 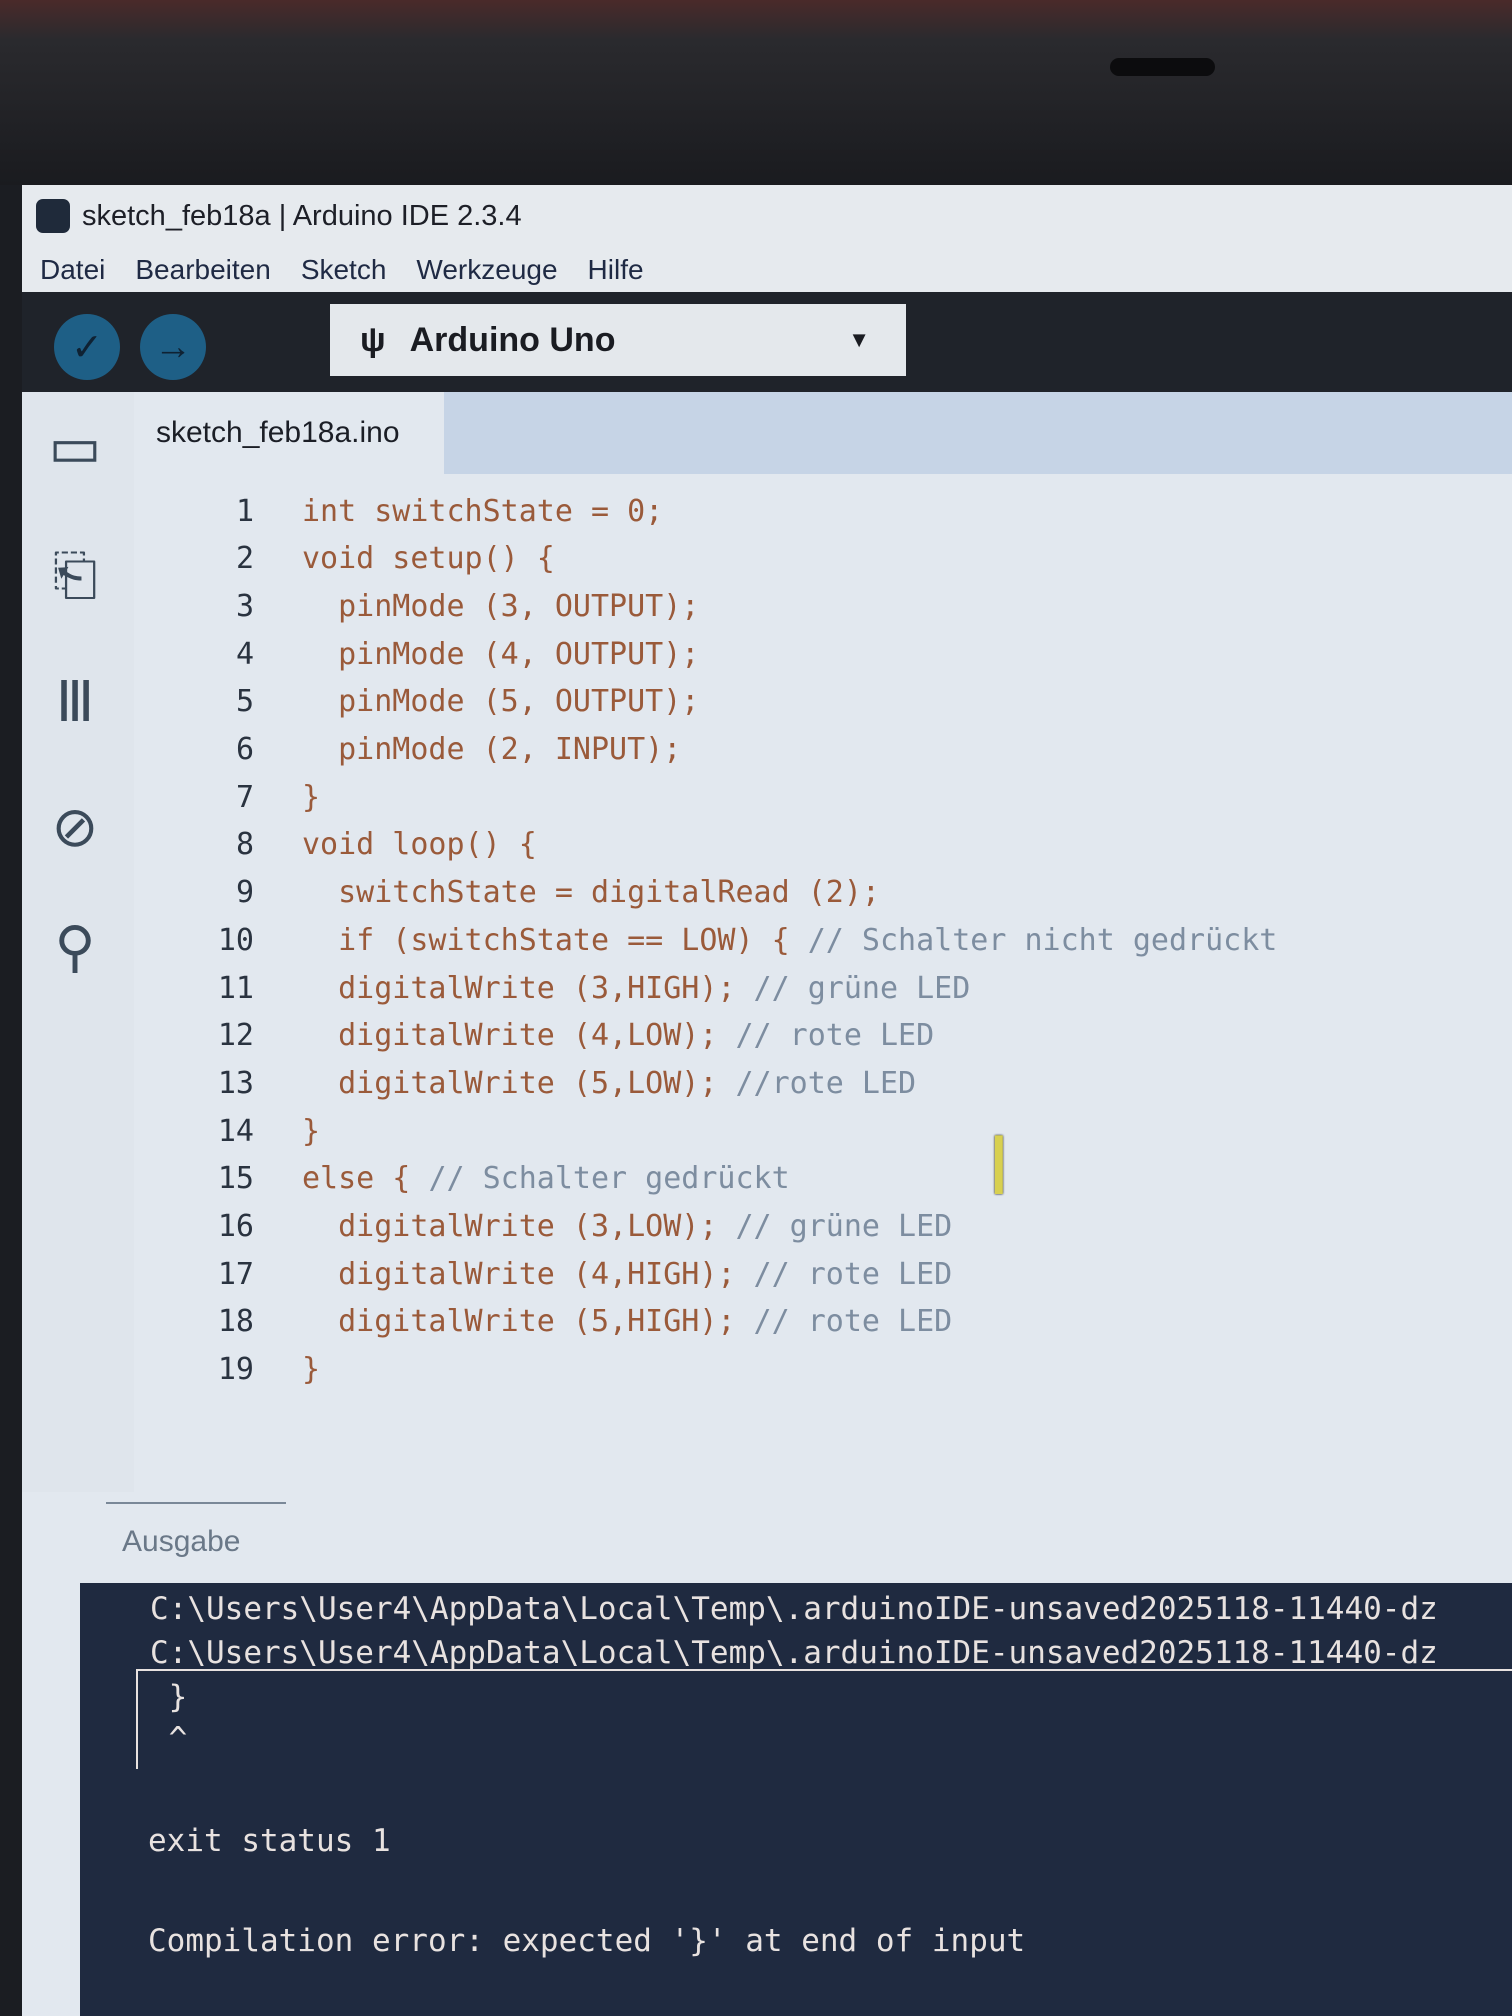 I want to click on code-line: 2 void setup() {, so click(x=344, y=559).